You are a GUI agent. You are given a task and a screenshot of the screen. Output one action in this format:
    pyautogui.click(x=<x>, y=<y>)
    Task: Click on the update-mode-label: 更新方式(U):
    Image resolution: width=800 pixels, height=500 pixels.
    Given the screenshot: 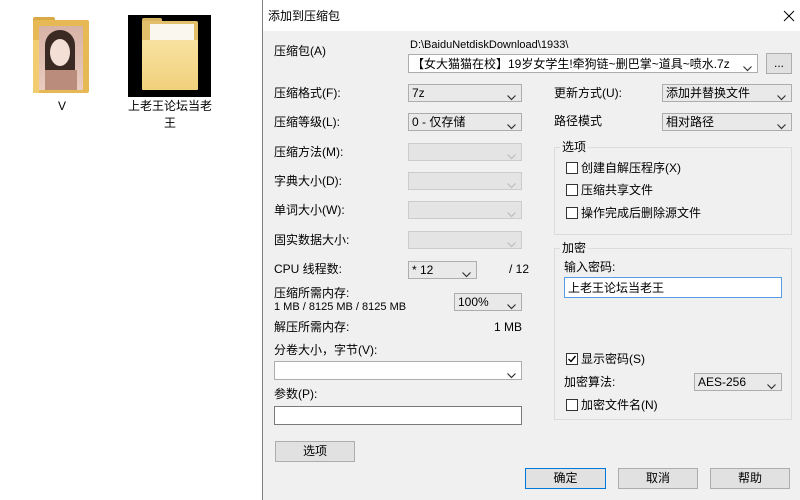 What is the action you would take?
    pyautogui.click(x=588, y=93)
    